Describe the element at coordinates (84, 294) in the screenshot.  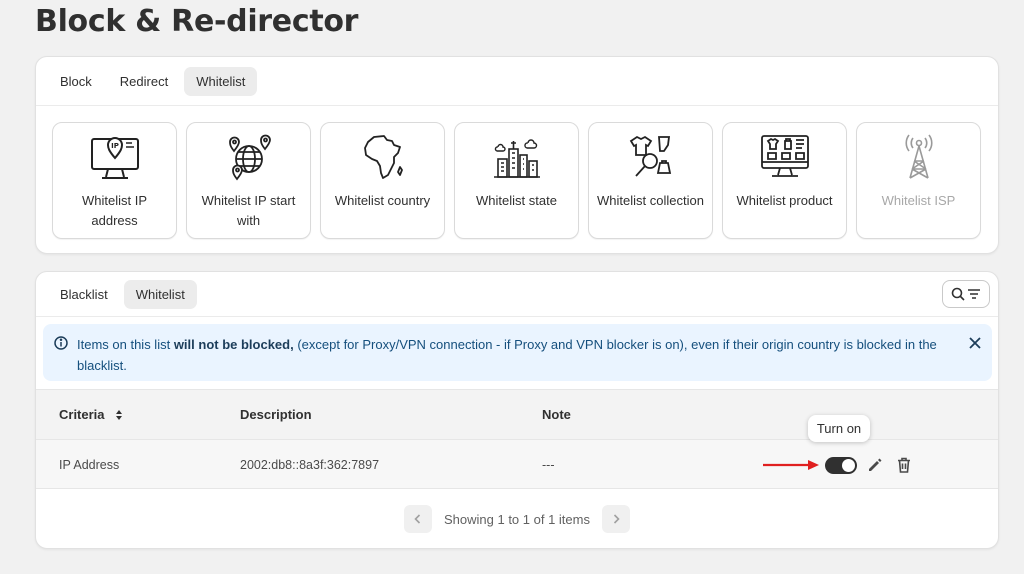
I see `tab-blacklist: Blacklist` at that location.